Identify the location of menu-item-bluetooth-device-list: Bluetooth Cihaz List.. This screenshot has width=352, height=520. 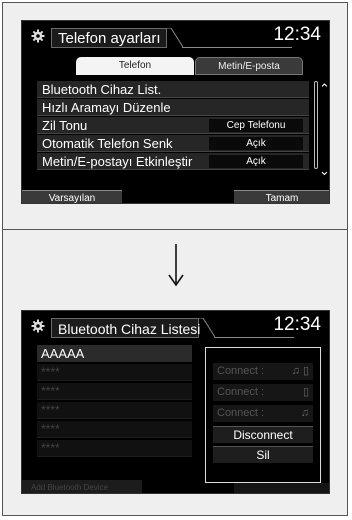
(173, 89).